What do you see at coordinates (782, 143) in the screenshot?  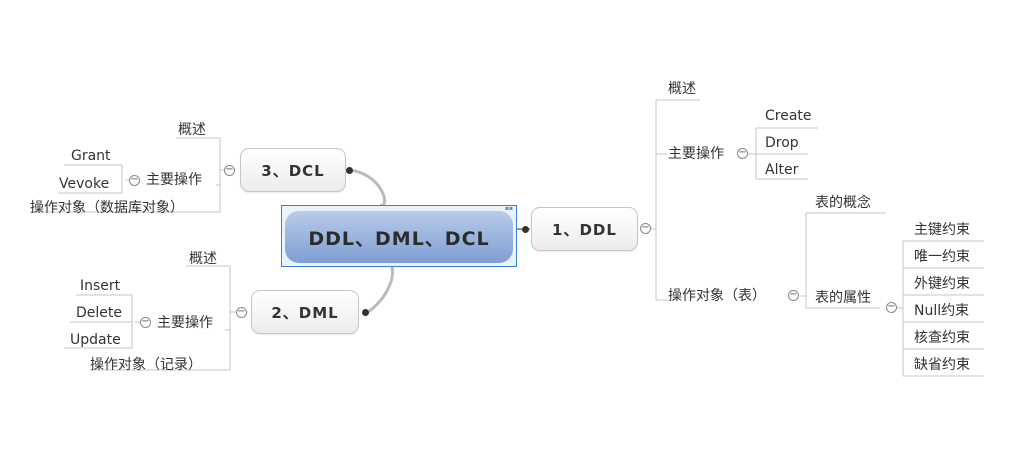 I see `ddl-op-drop: Drop` at bounding box center [782, 143].